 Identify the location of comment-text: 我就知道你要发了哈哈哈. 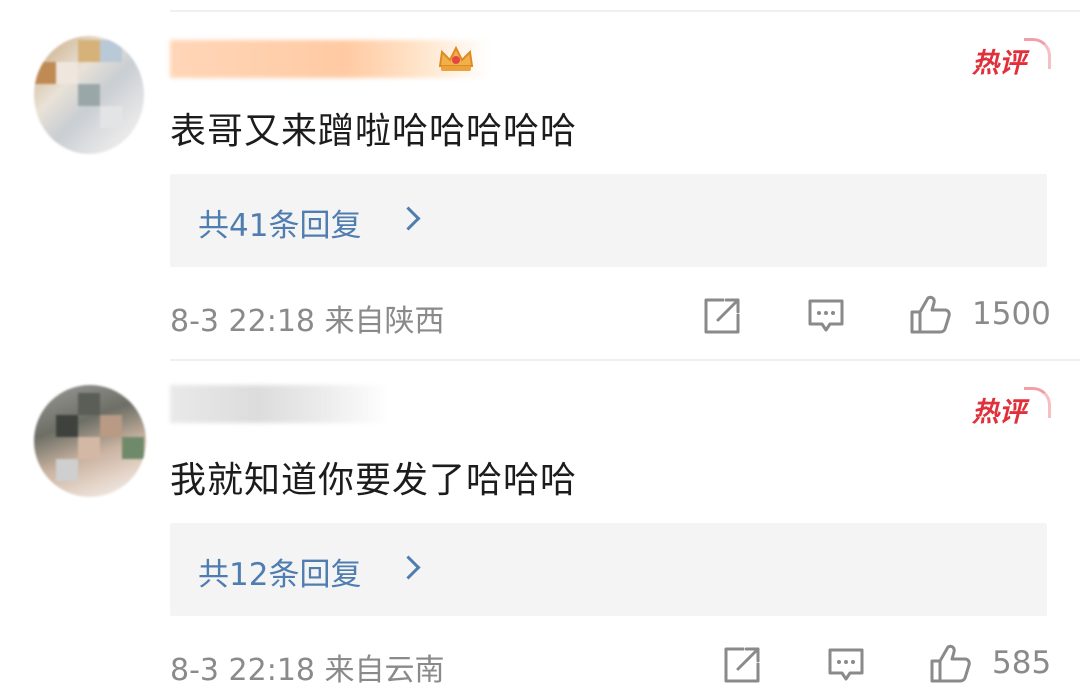
(374, 480).